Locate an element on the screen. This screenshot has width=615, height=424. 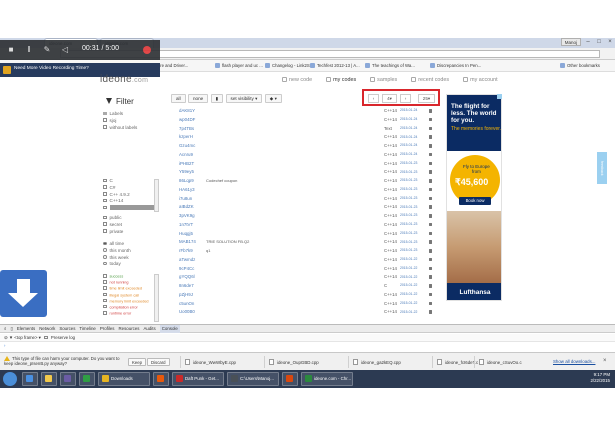
devtools-tab-timeline: Timeline is located at coordinates (87, 329).